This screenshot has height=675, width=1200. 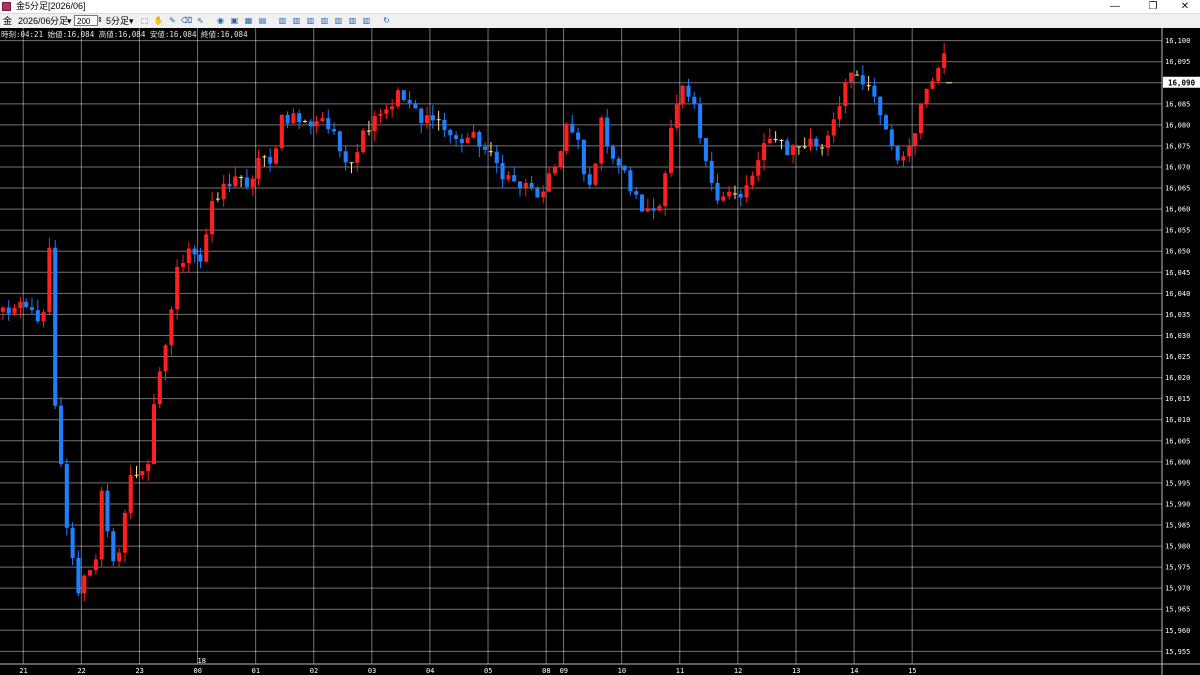 I want to click on bar-chart-4-icon: ▥, so click(x=324, y=20).